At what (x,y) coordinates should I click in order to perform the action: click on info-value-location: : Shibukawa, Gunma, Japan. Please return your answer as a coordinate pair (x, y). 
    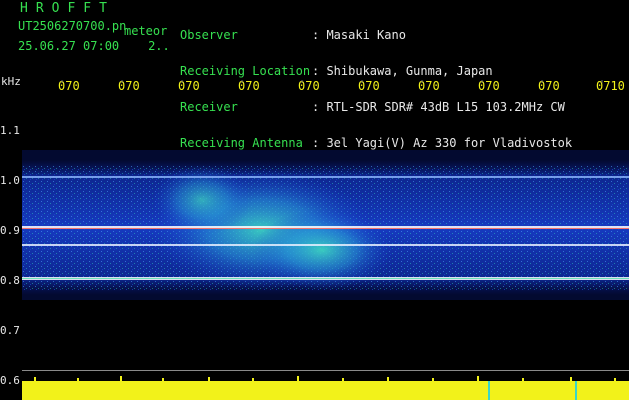
    Looking at the image, I should click on (402, 71).